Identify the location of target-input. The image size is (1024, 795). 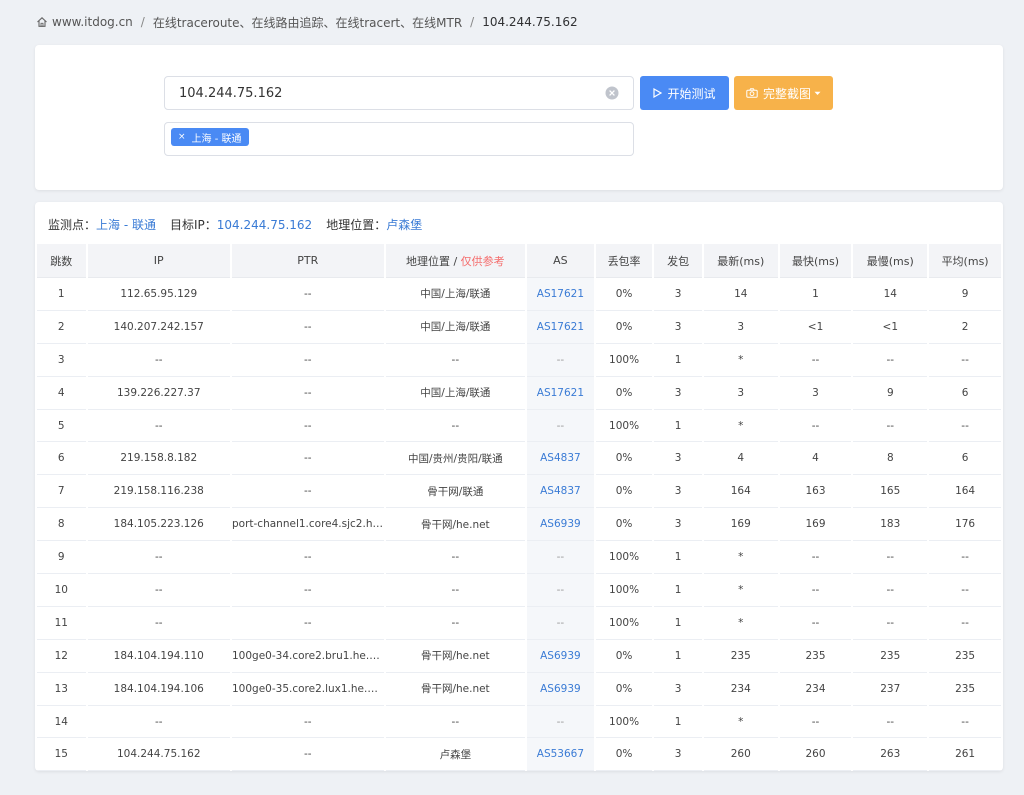
(392, 93).